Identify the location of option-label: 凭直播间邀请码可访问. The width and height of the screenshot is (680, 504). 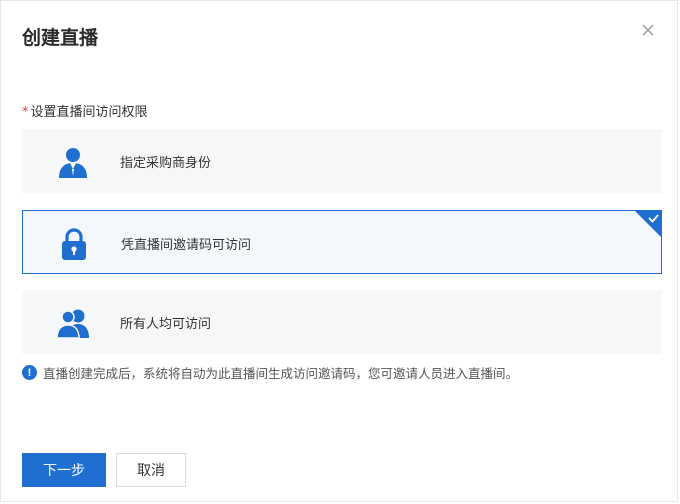
(186, 245).